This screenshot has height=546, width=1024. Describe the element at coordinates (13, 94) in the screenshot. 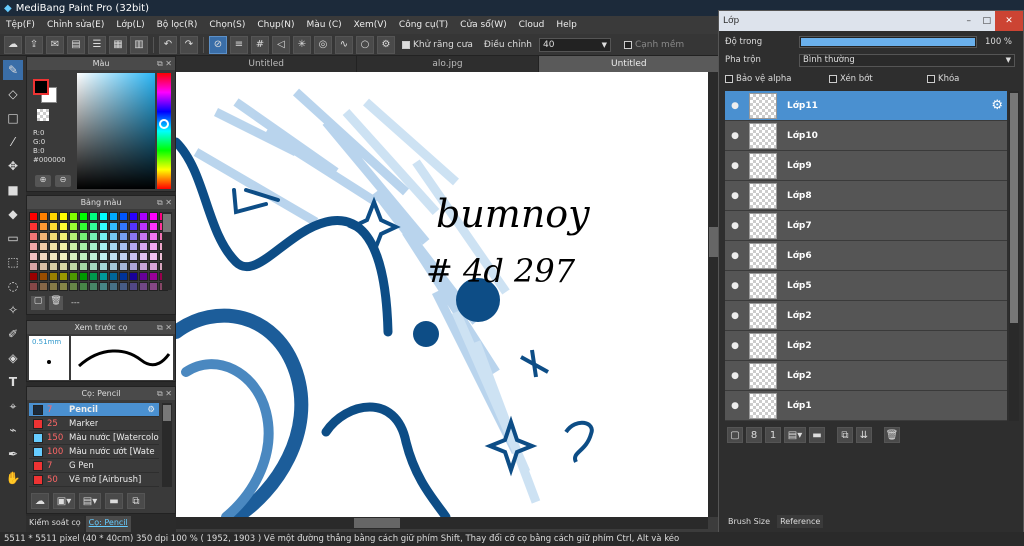

I see `eraser-tool-icon: ◇` at that location.